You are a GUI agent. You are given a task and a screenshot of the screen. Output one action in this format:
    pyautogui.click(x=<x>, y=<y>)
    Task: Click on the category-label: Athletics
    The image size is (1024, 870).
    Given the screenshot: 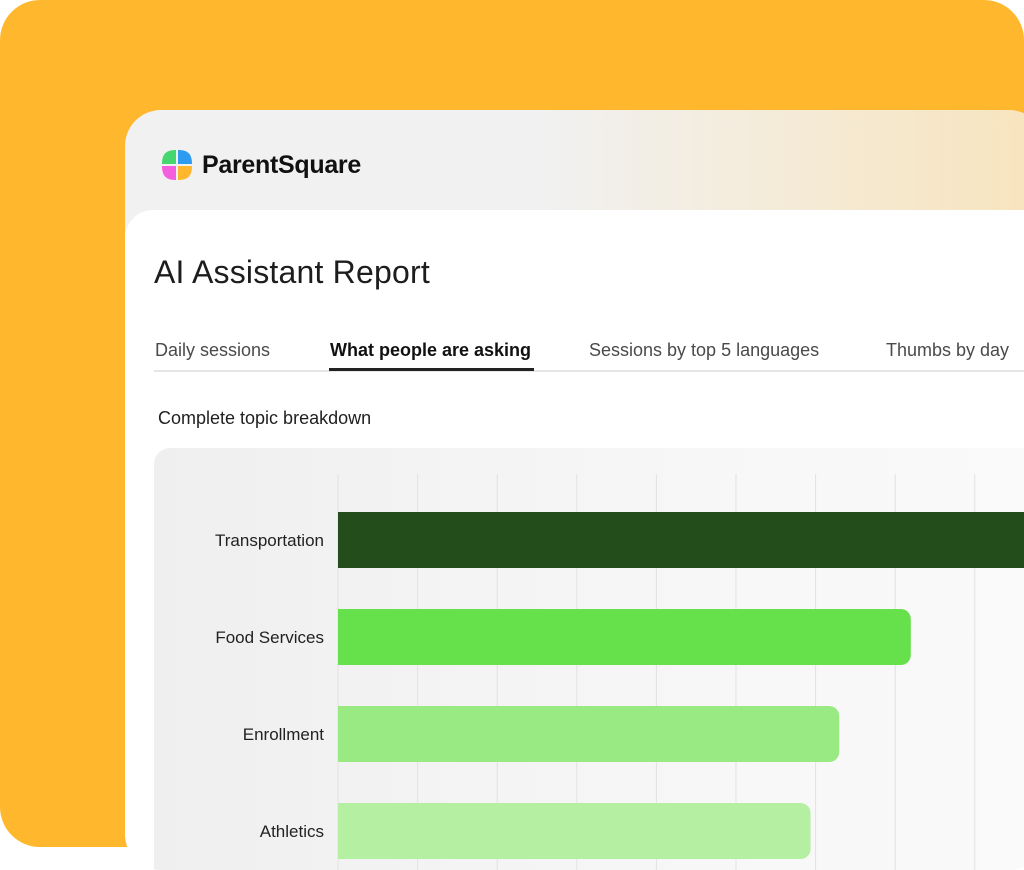 What is the action you would take?
    pyautogui.click(x=292, y=831)
    